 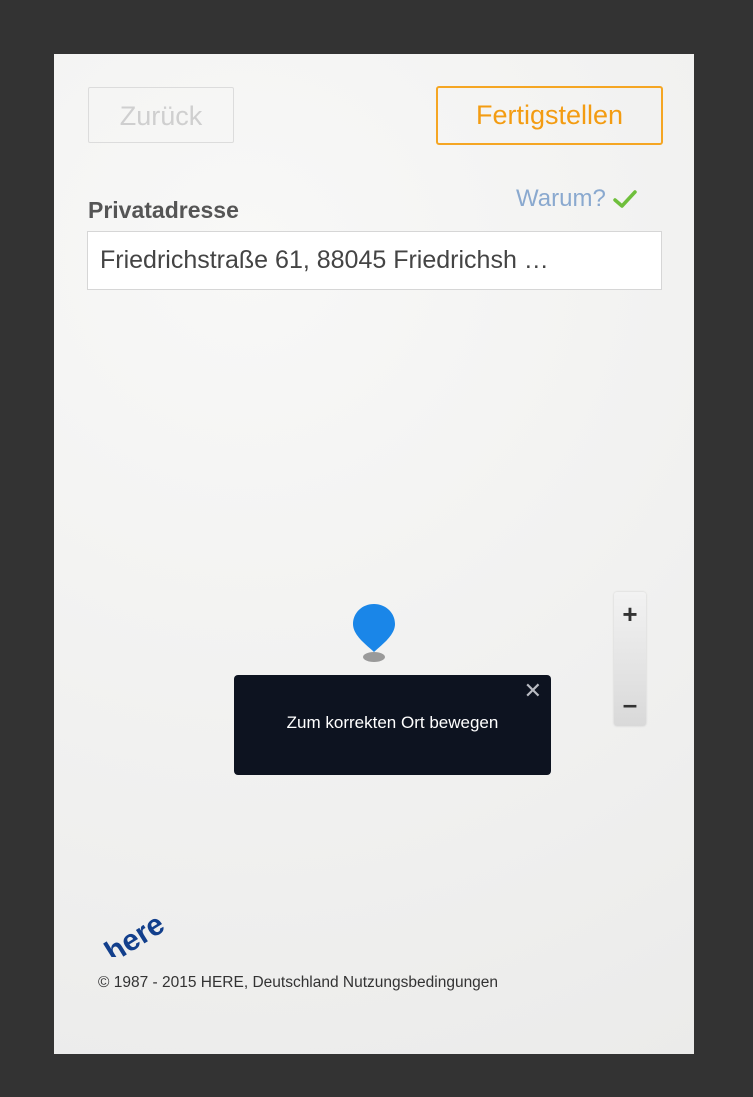 I want to click on map-pin-icon, so click(x=374, y=633).